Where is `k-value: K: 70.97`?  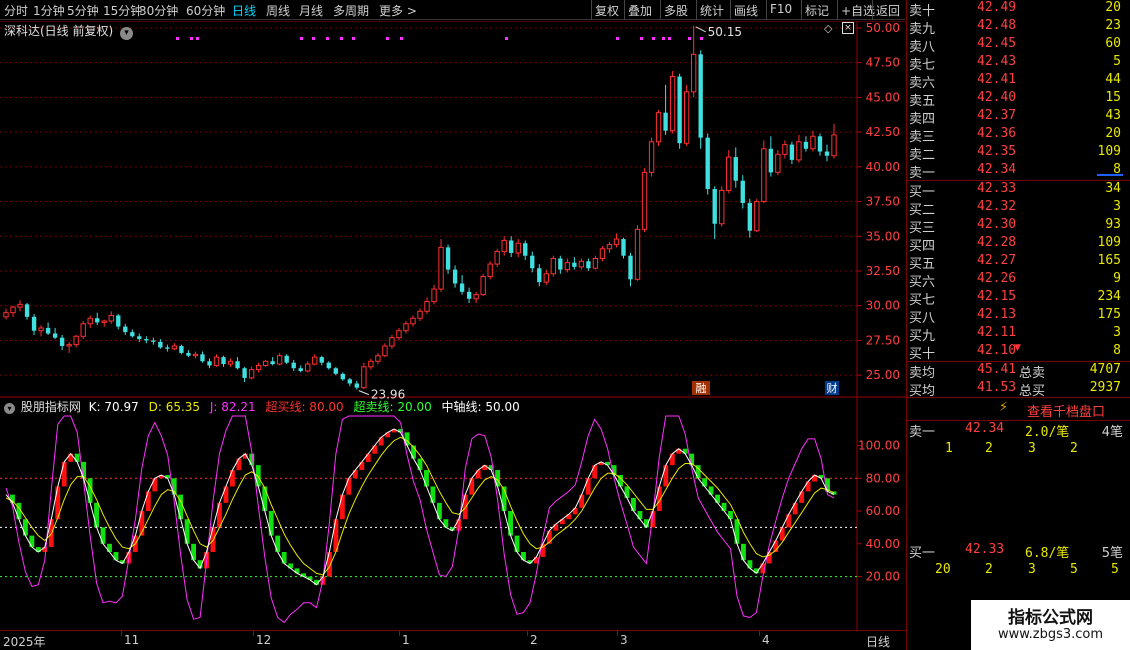
k-value: K: 70.97 is located at coordinates (113, 407).